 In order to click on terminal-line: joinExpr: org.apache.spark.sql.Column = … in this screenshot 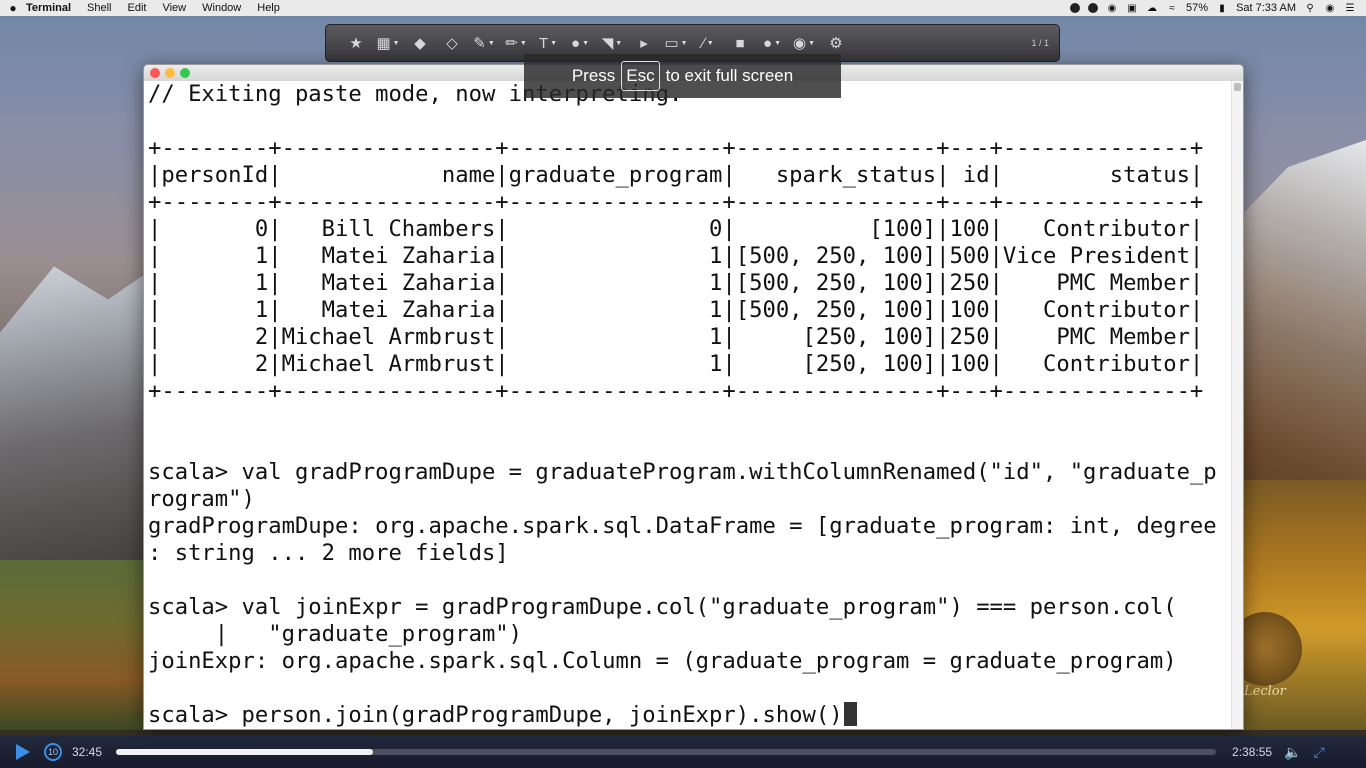, I will do `click(662, 661)`.